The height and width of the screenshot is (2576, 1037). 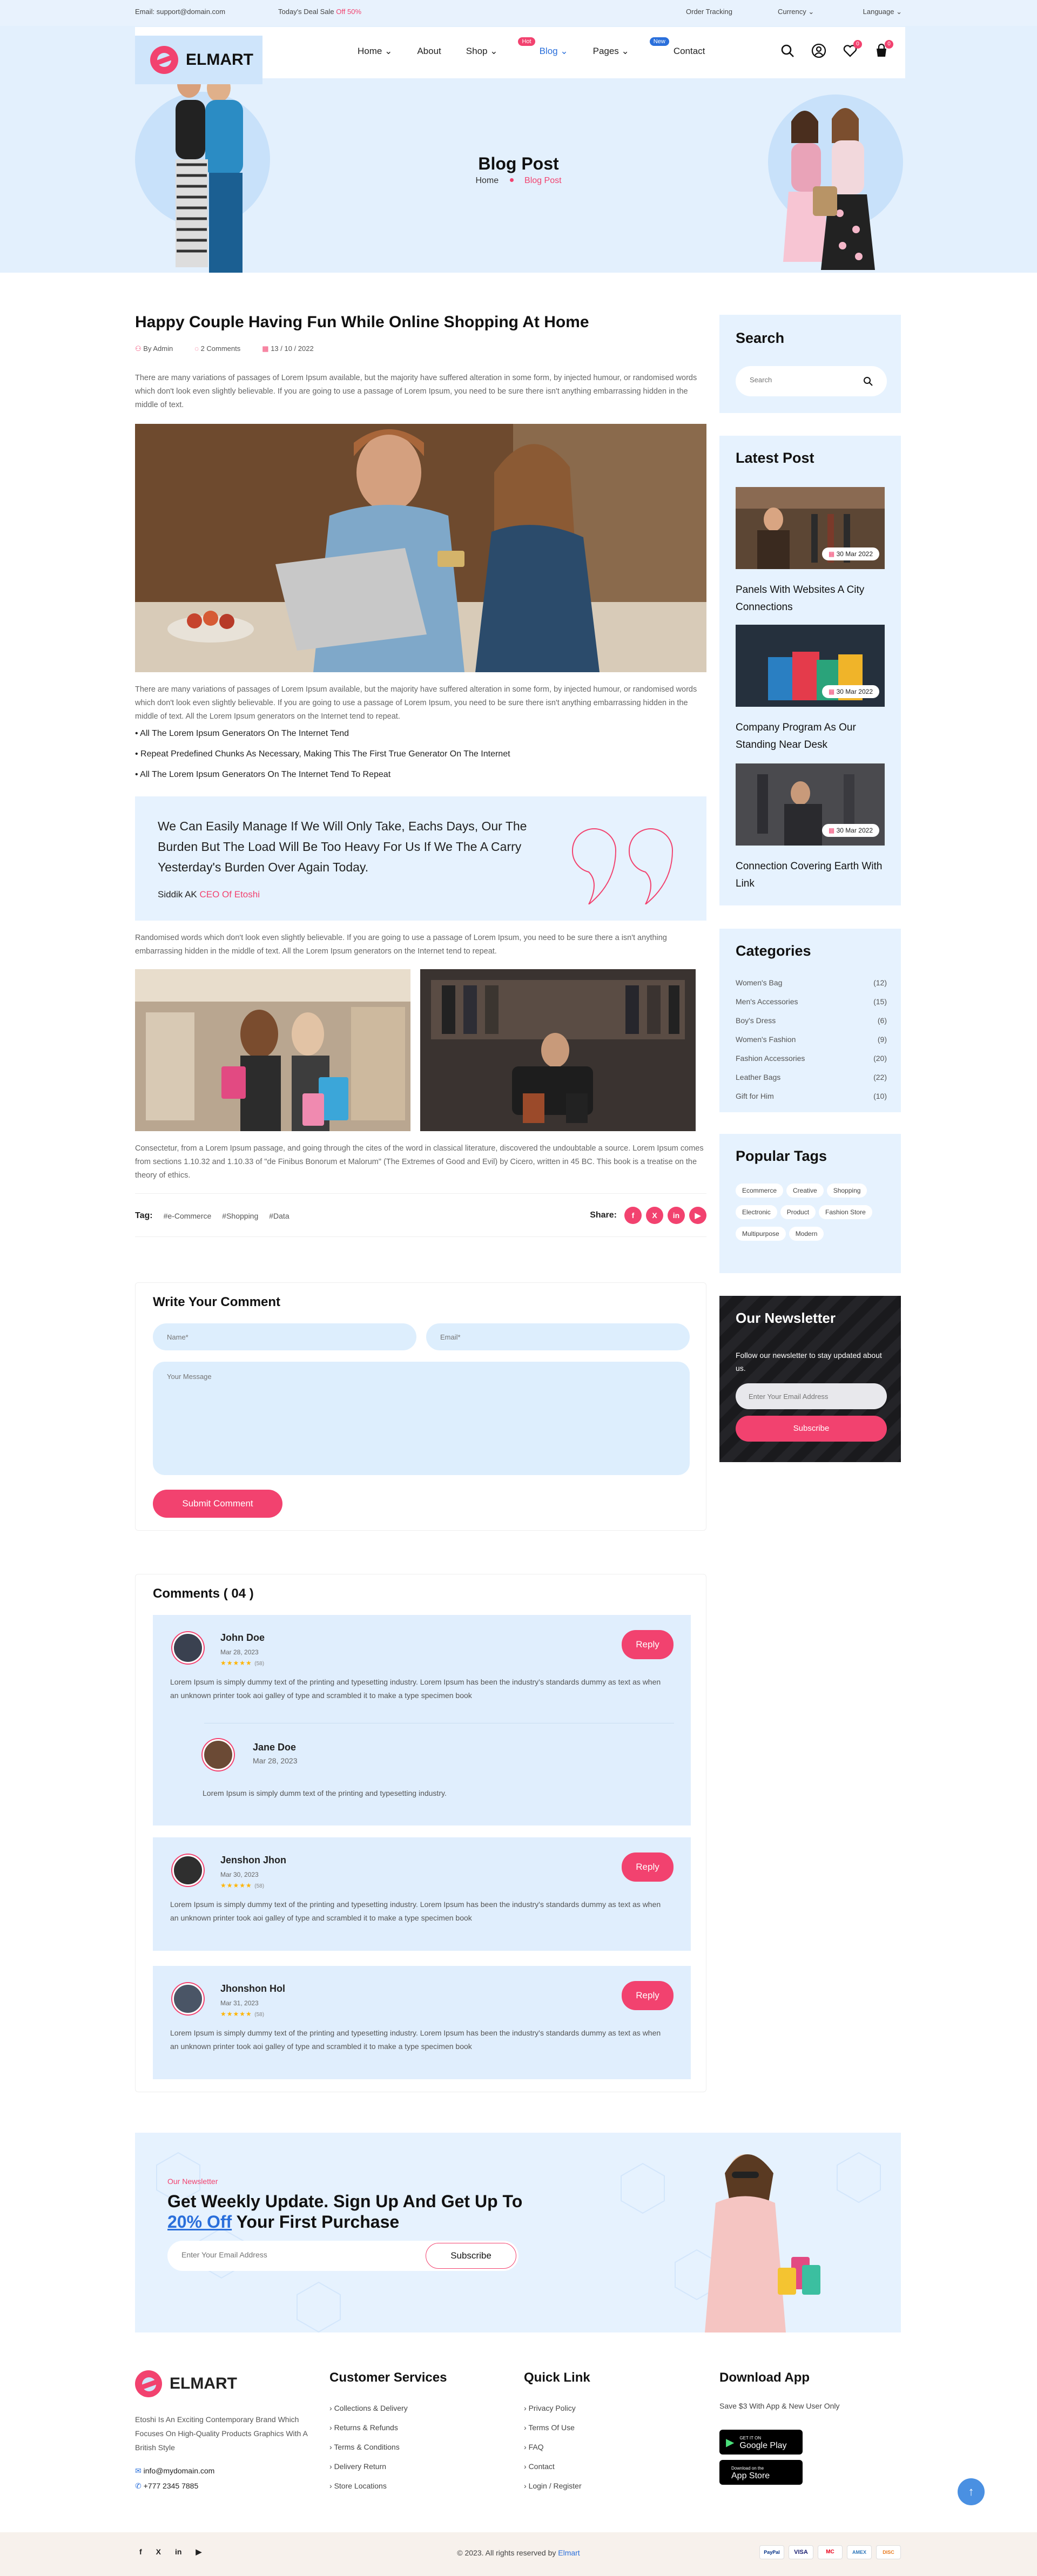 I want to click on x-twitter-icon: X, so click(x=655, y=1215).